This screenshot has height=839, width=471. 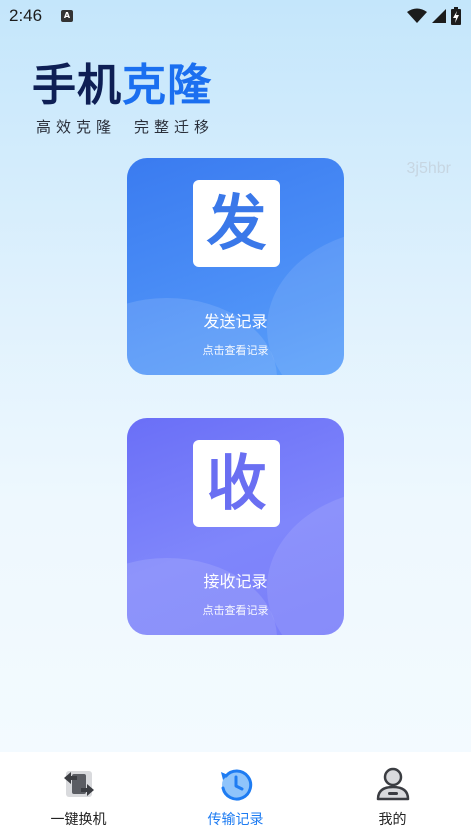 I want to click on nav-item-transfer-records: 传输记录, so click(x=235, y=795).